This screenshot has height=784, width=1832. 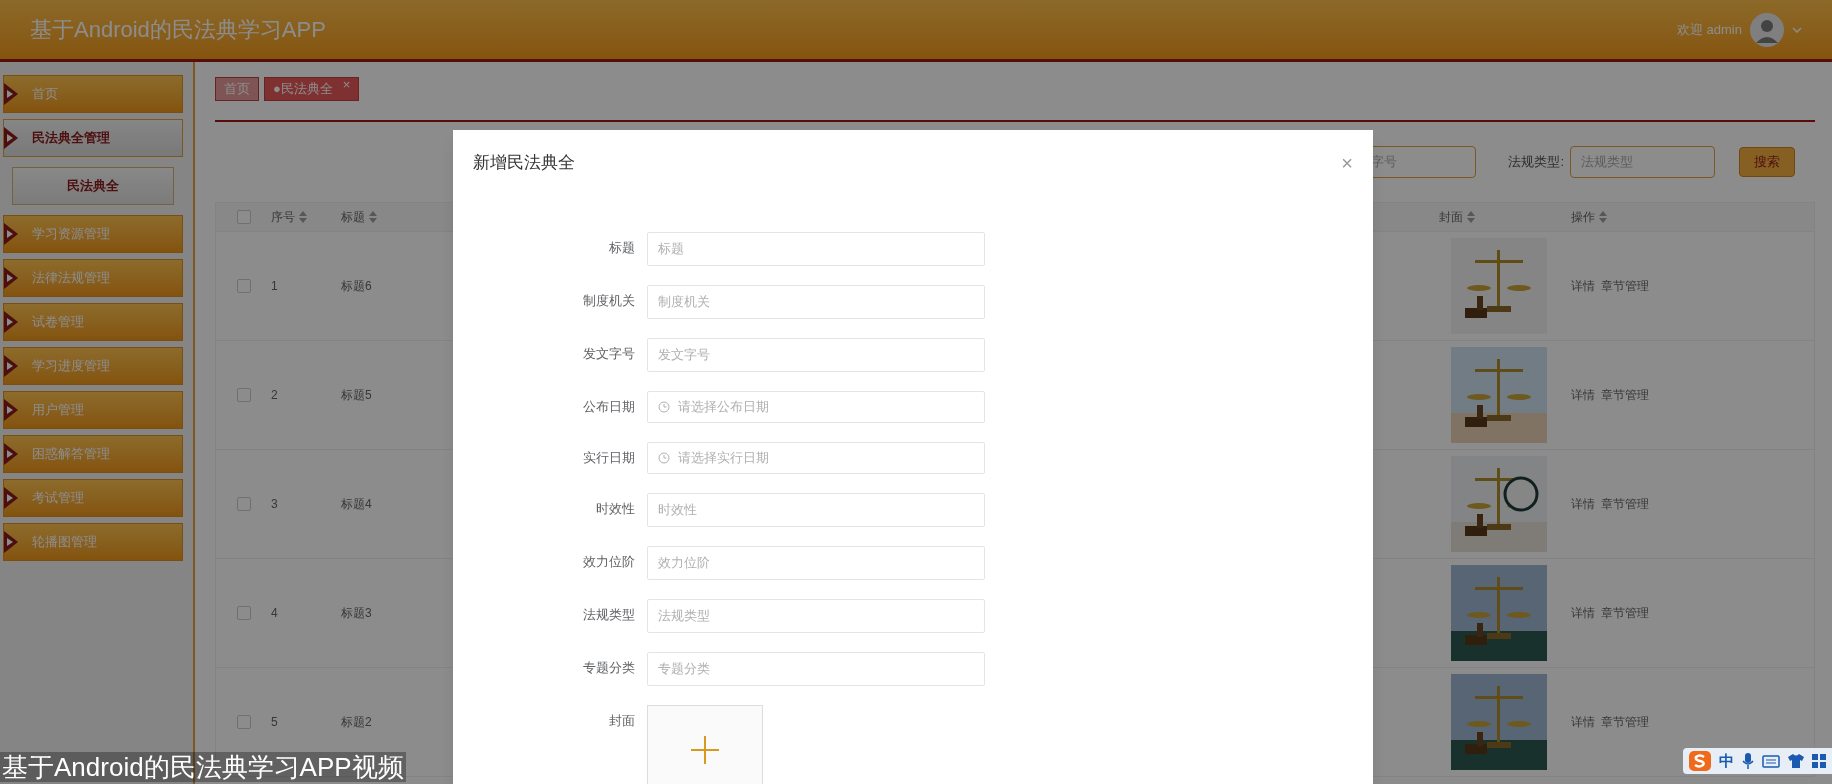 I want to click on sidebar-subitem: 民法典全, so click(x=93, y=186).